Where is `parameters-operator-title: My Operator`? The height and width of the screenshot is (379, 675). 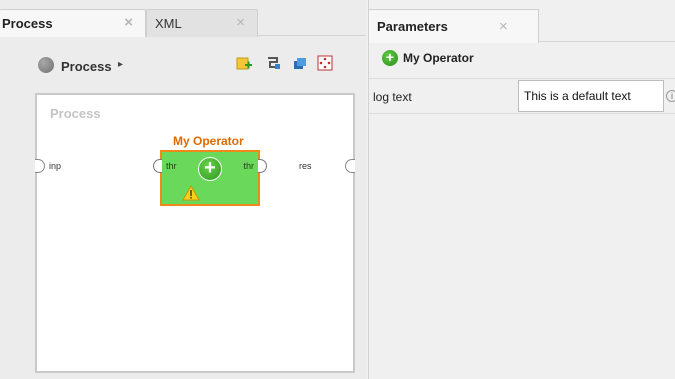
parameters-operator-title: My Operator is located at coordinates (438, 58).